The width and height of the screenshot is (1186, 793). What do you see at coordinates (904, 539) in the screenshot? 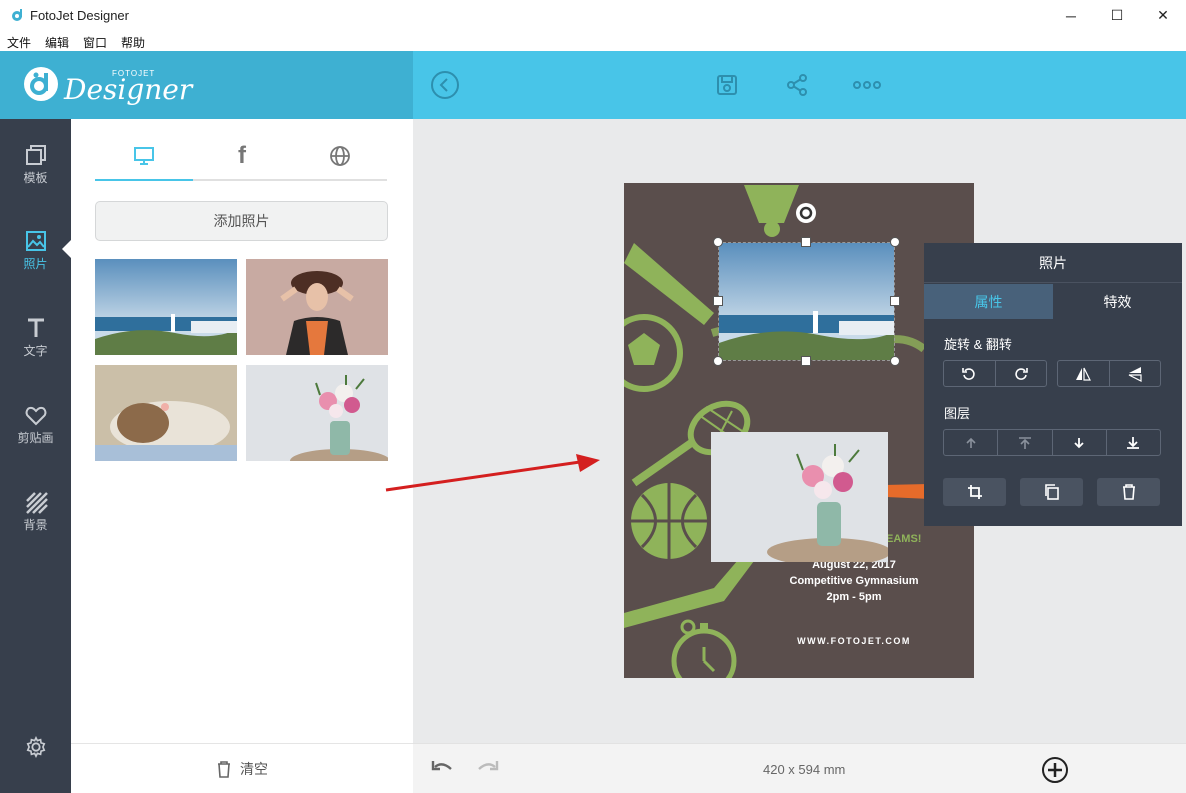
I see `poster-headline: EAMS!` at bounding box center [904, 539].